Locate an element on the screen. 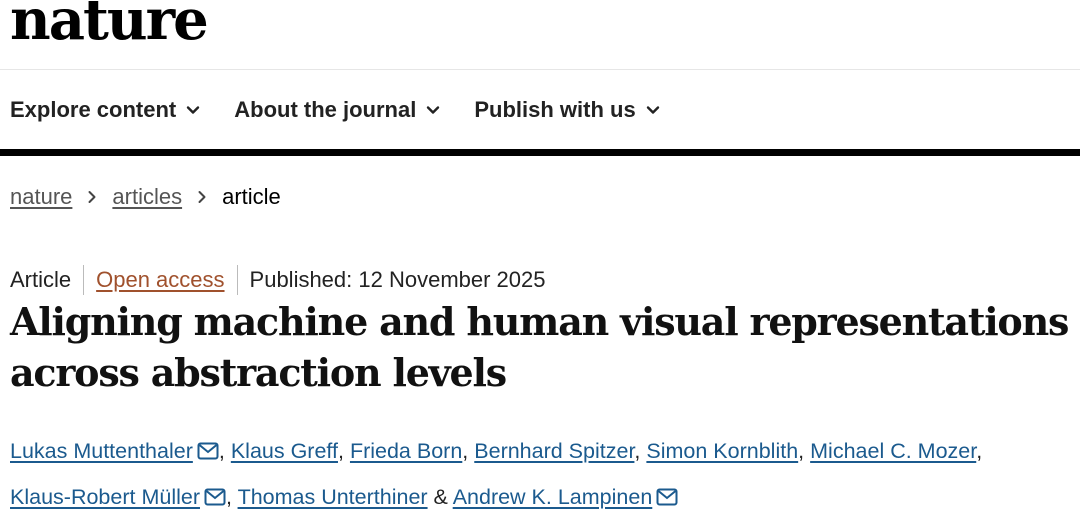 This screenshot has height=531, width=1080. breadcrumb: nature articles article is located at coordinates (145, 197).